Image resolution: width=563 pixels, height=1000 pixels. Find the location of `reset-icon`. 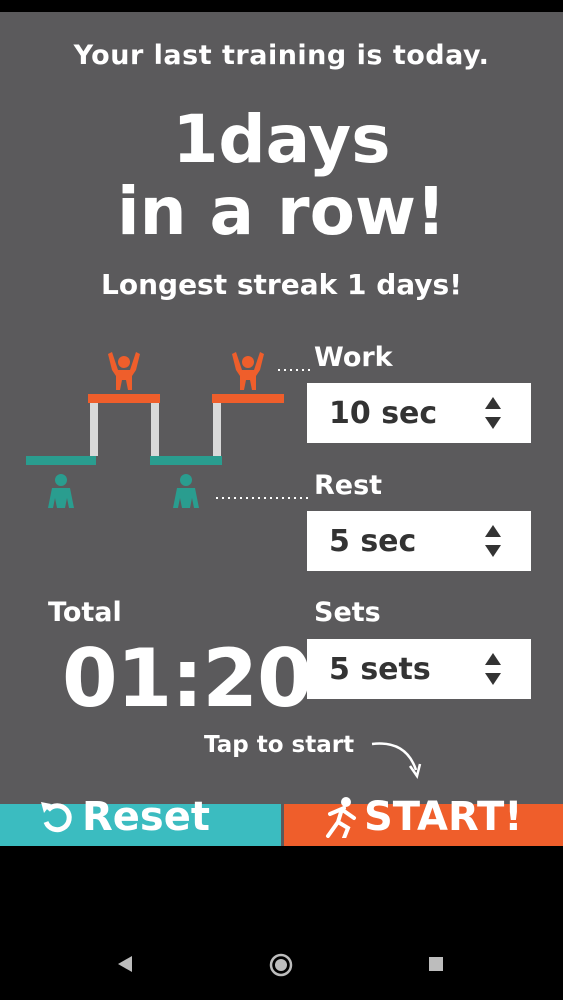

reset-icon is located at coordinates (56, 817).